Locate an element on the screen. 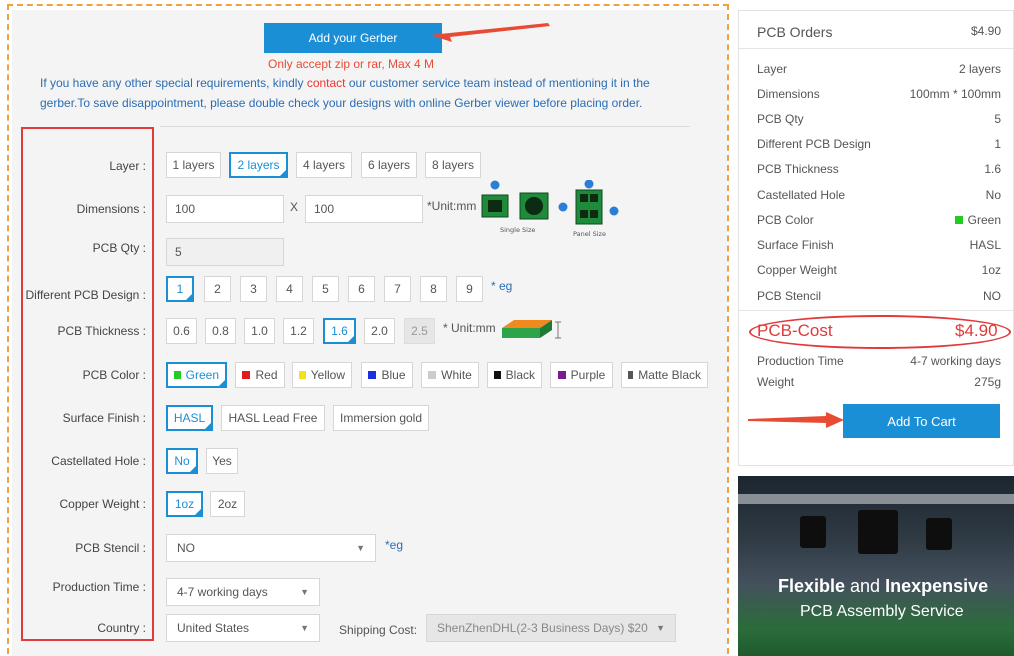  thickness-option-1-0: 1.0 is located at coordinates (259, 331).